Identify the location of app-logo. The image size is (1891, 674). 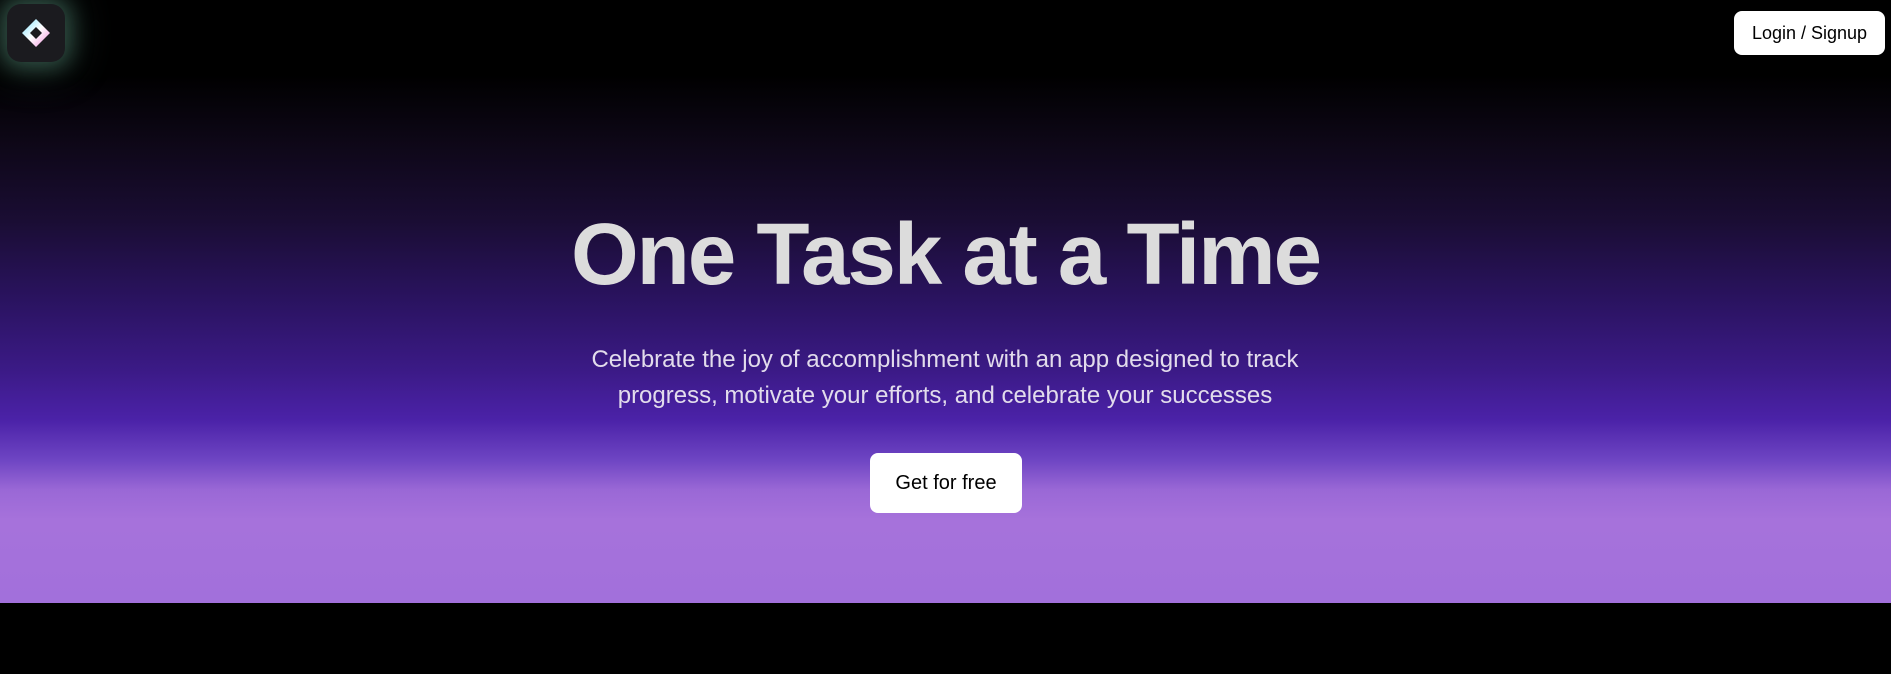
(36, 33).